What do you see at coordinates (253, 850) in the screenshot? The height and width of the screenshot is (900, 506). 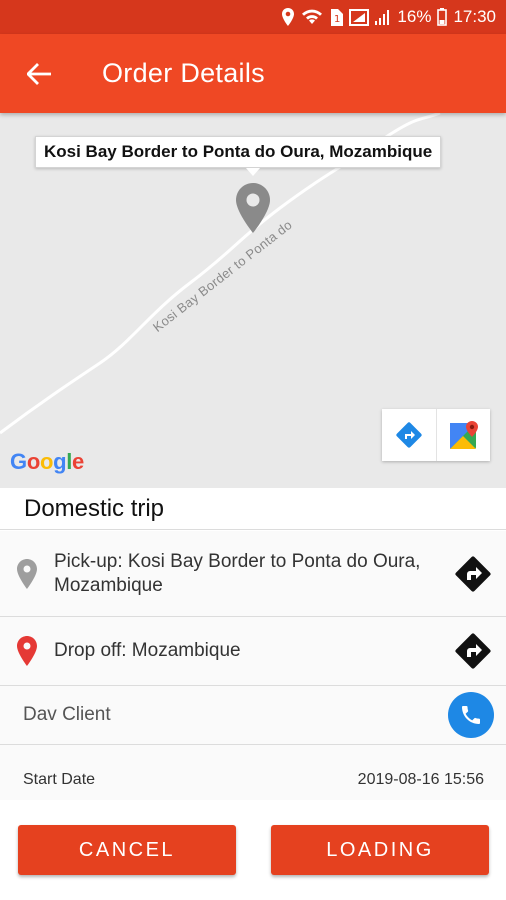 I see `action-bar: CANCEL LOADING` at bounding box center [253, 850].